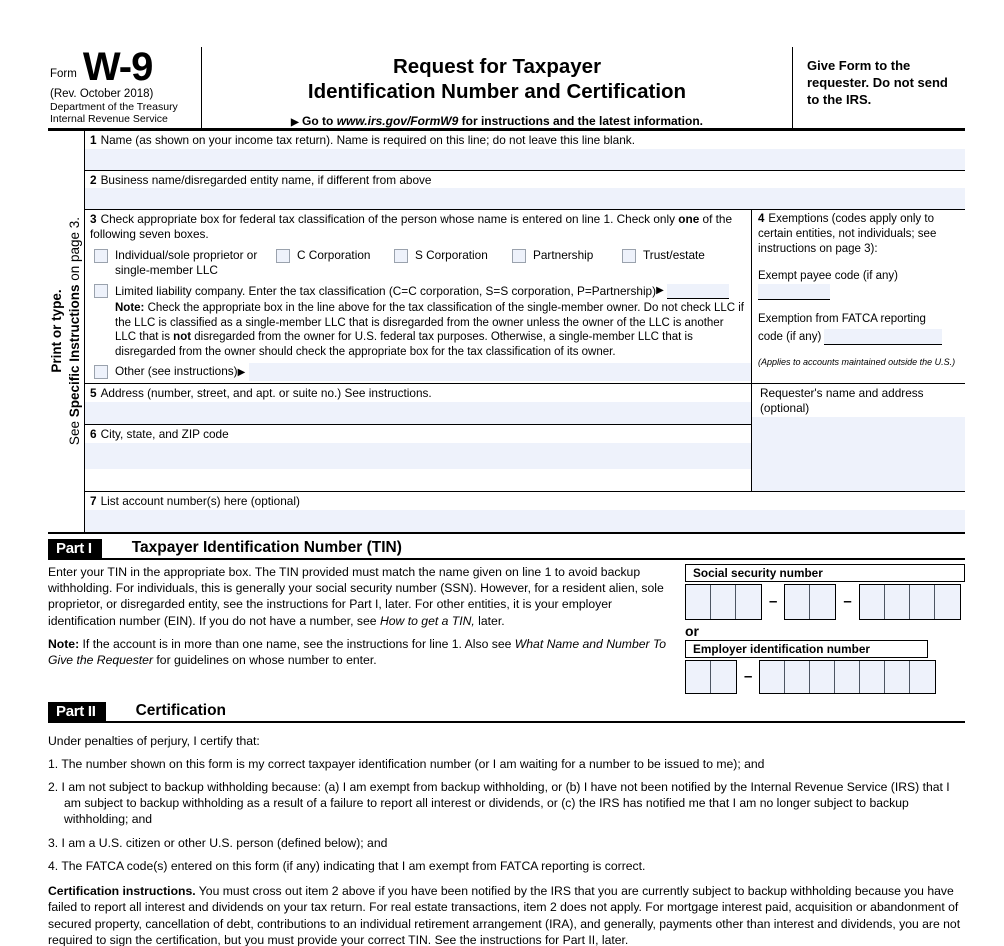 This screenshot has height=946, width=1004. I want to click on ein-boxes: –, so click(825, 676).